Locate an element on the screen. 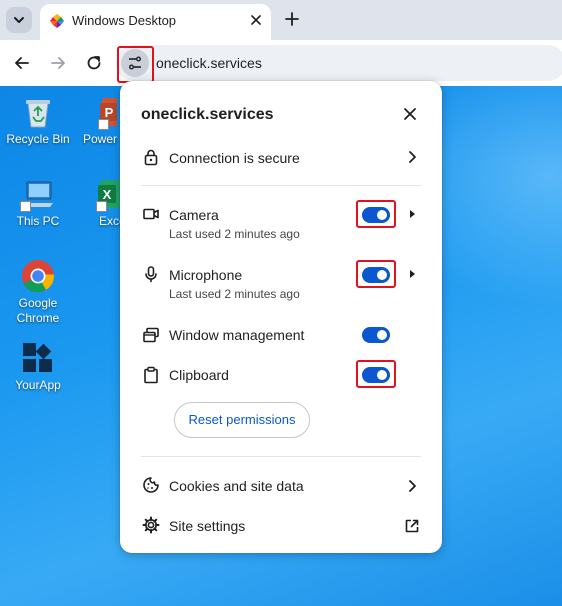  tab-title: Windows Desktop is located at coordinates (124, 20).